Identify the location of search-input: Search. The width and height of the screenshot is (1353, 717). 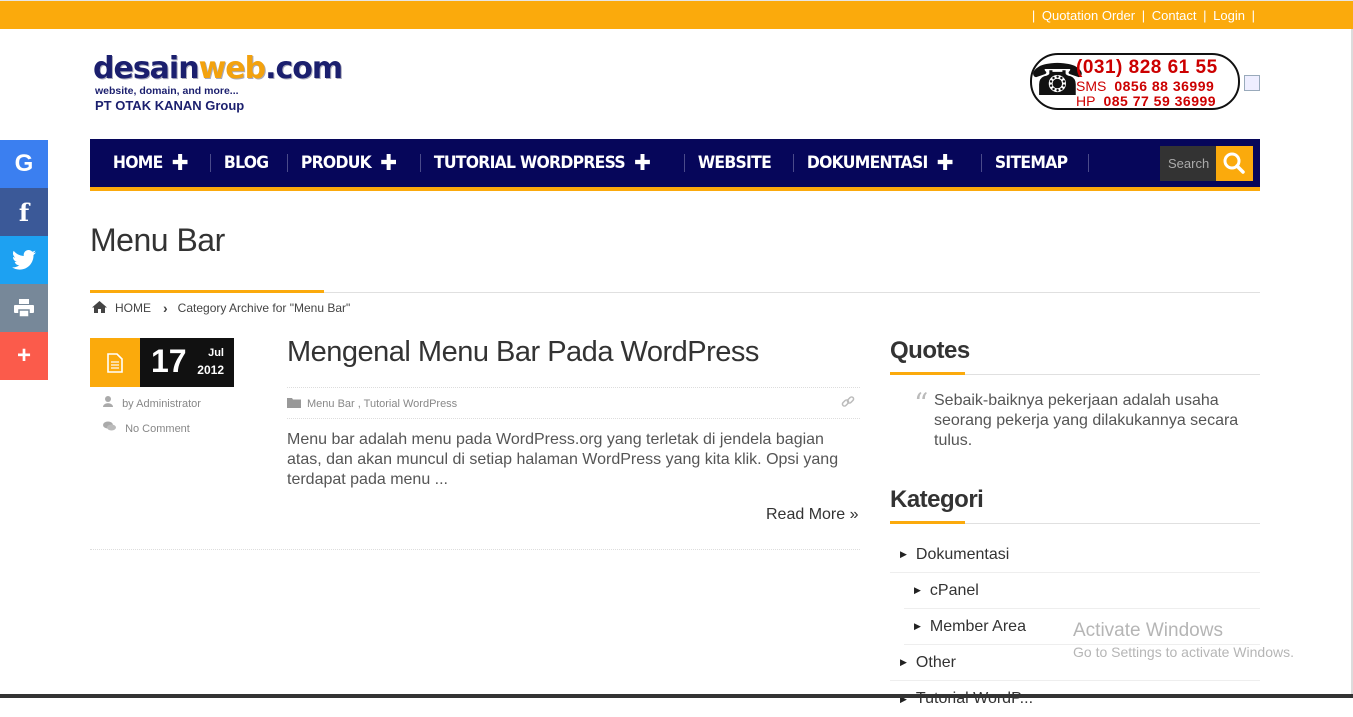
(1188, 163).